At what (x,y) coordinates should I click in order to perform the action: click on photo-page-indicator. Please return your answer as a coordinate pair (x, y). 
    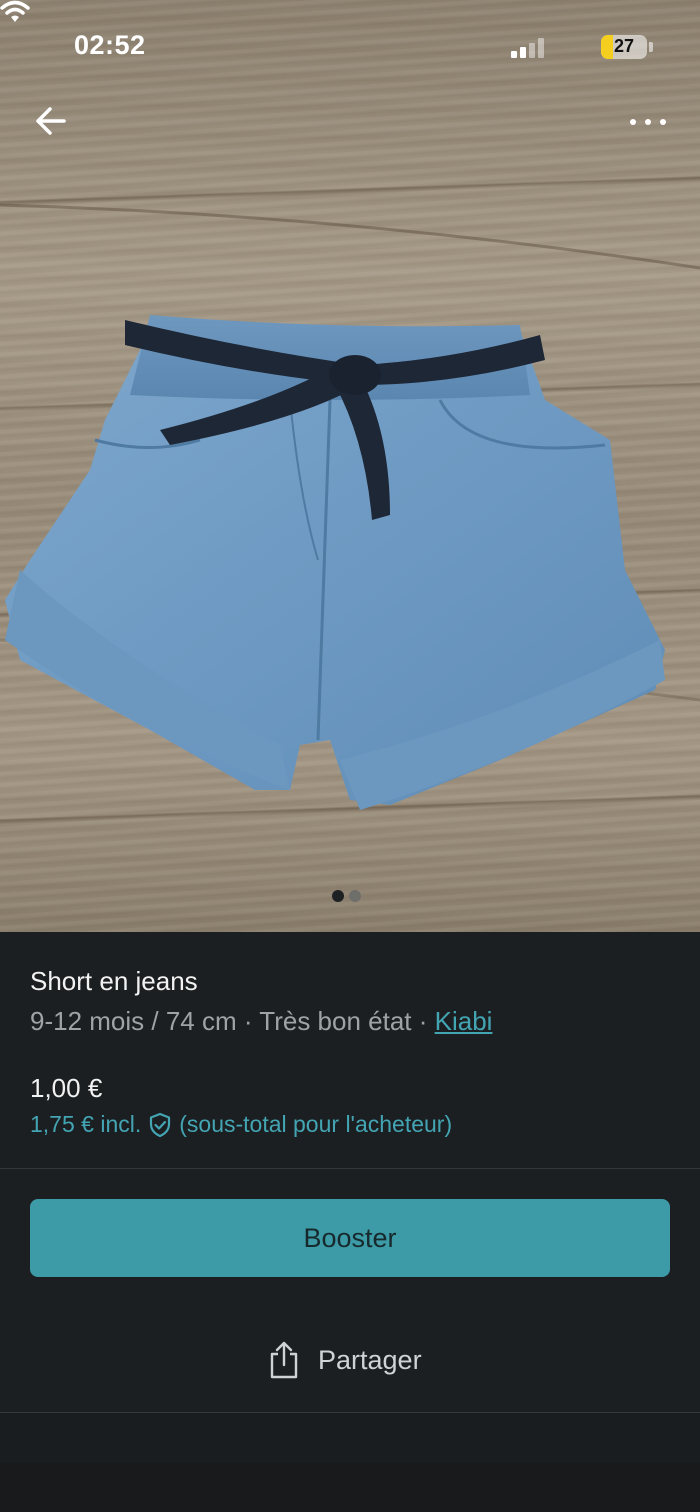
    Looking at the image, I should click on (346, 896).